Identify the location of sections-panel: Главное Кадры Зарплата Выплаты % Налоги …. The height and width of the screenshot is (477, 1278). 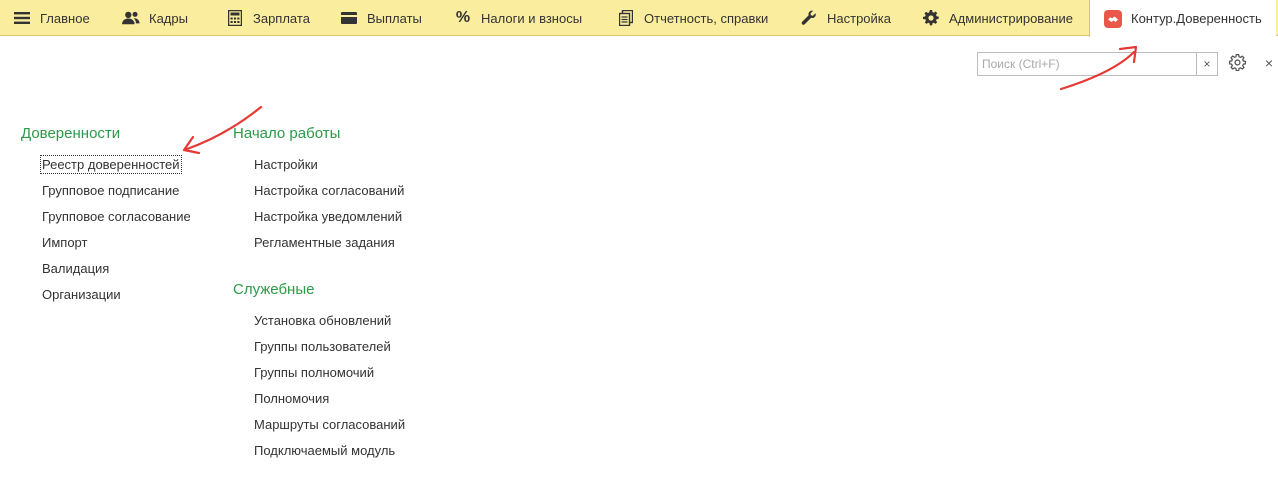
(639, 18).